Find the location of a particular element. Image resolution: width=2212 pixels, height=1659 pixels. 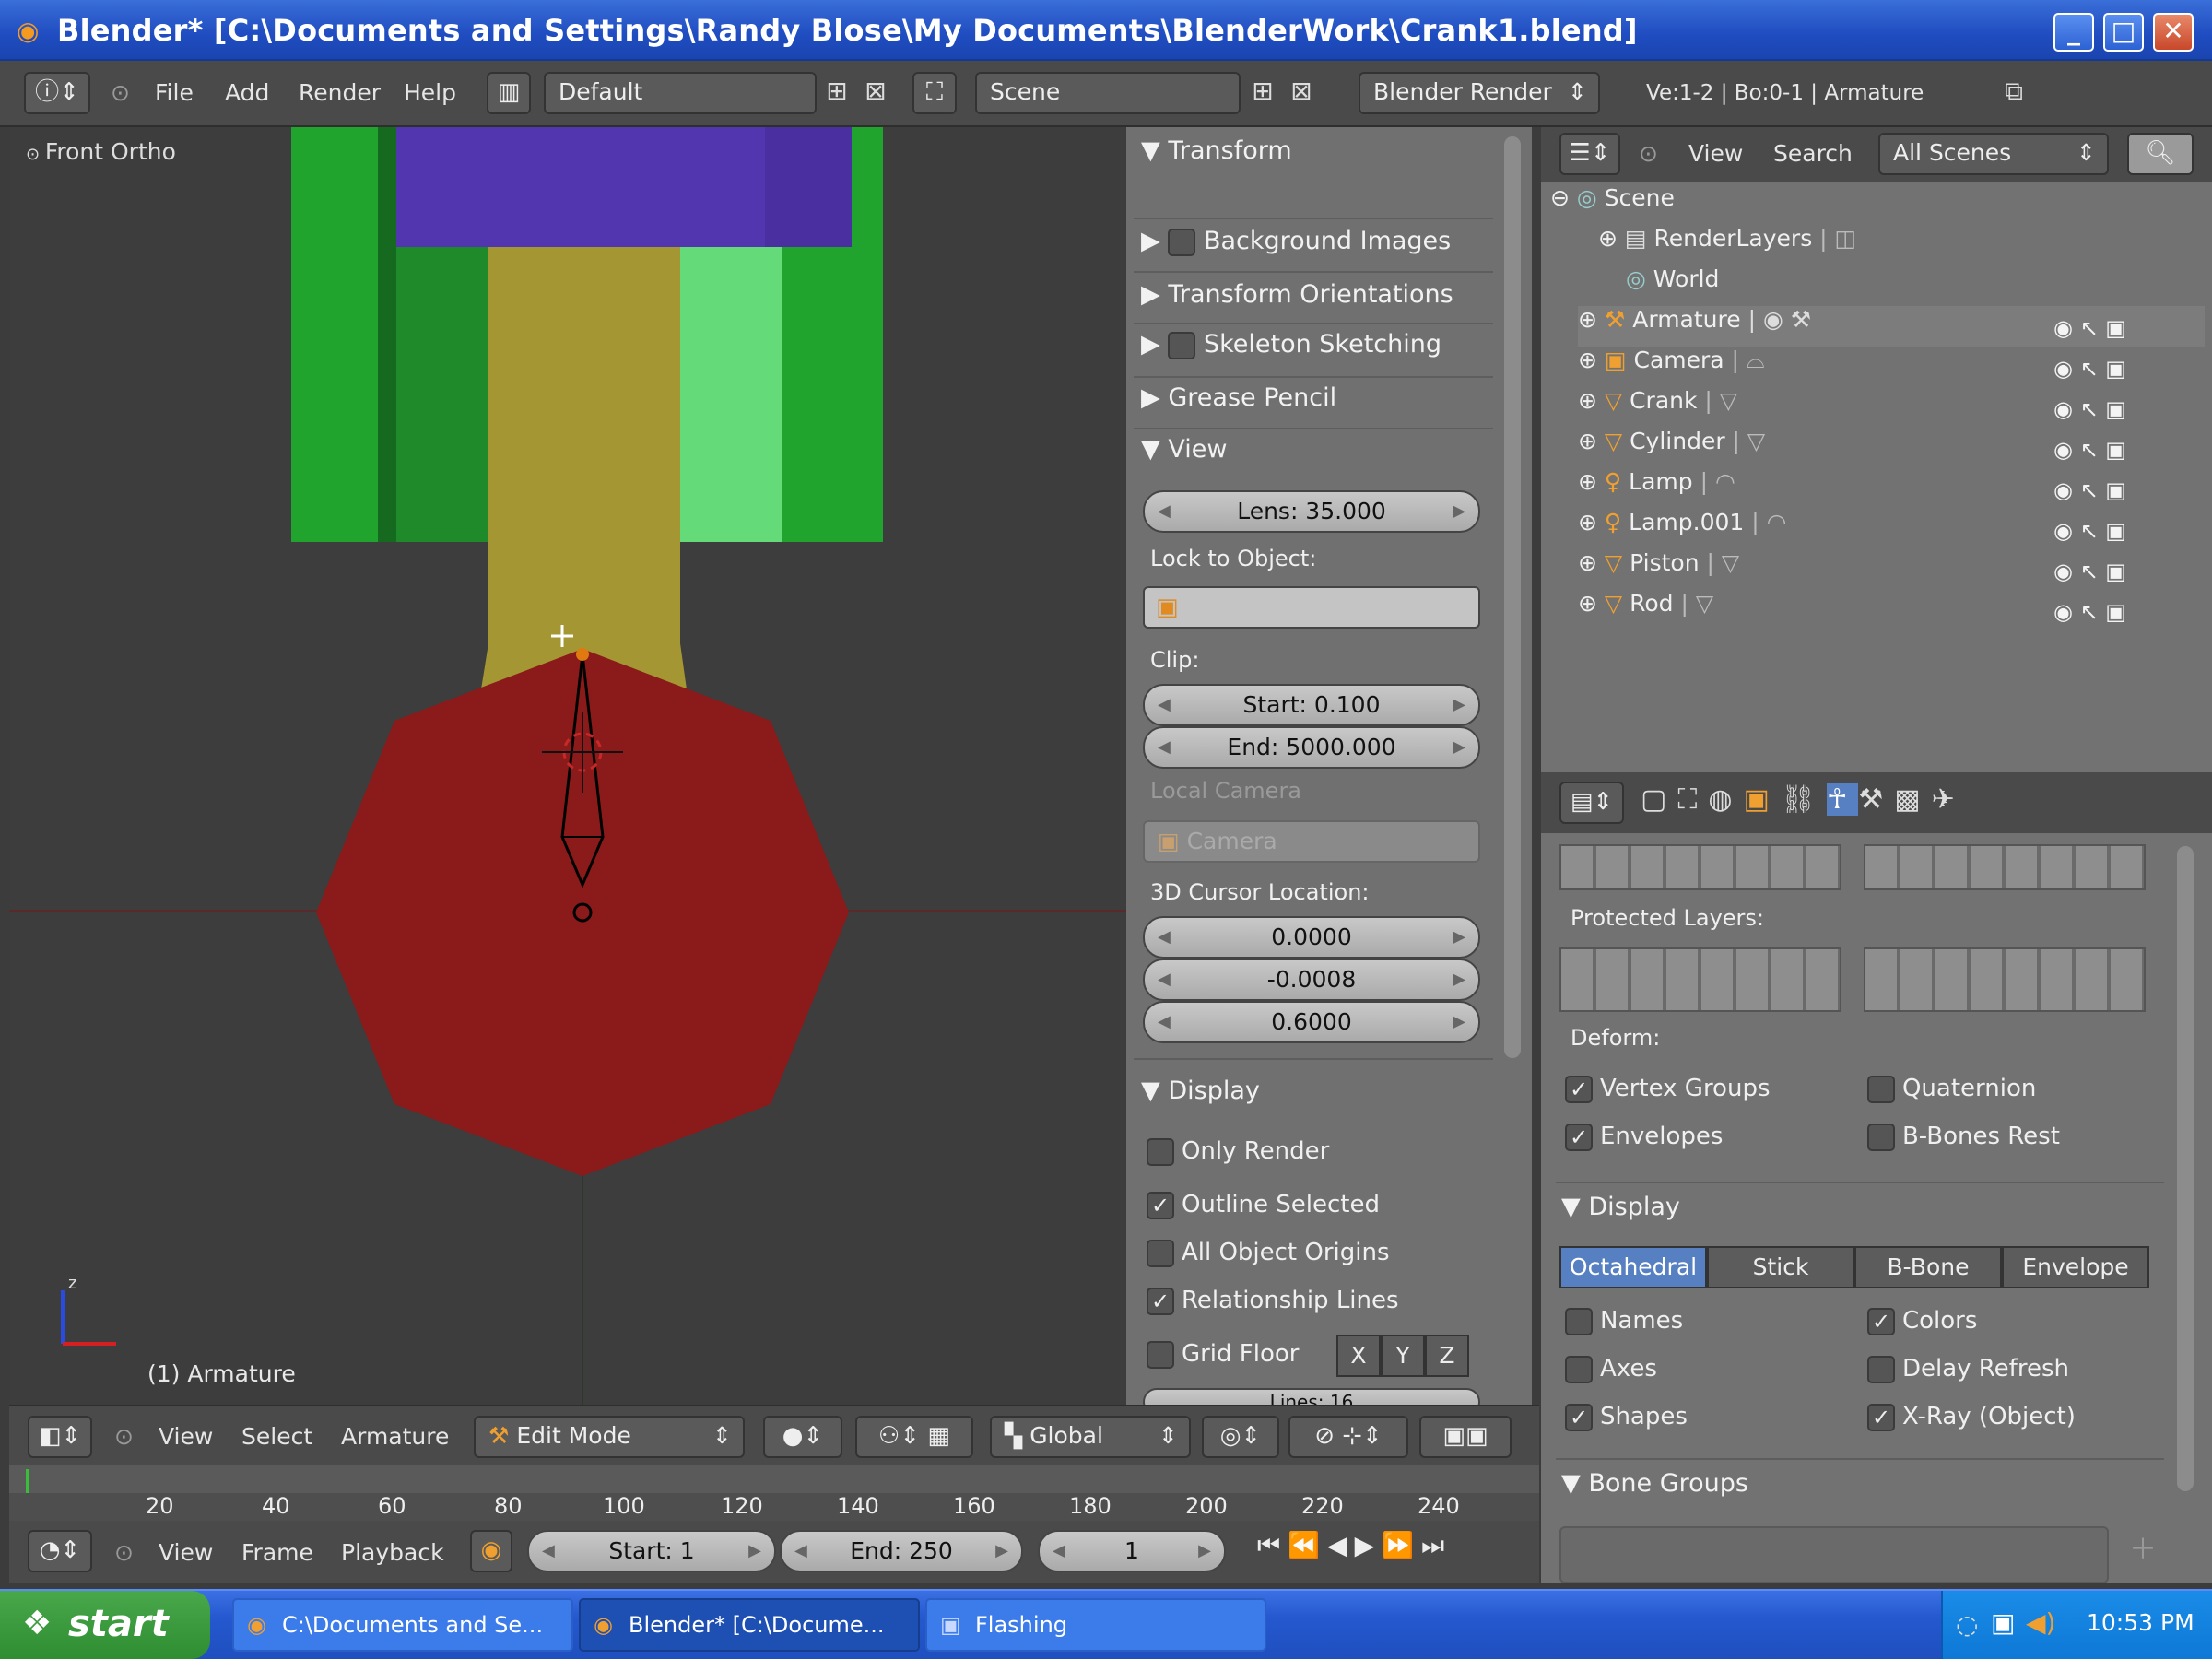

outliner-lamp001-row: ⊕ ♀ Lamp.001 | ◠ is located at coordinates (1682, 529).